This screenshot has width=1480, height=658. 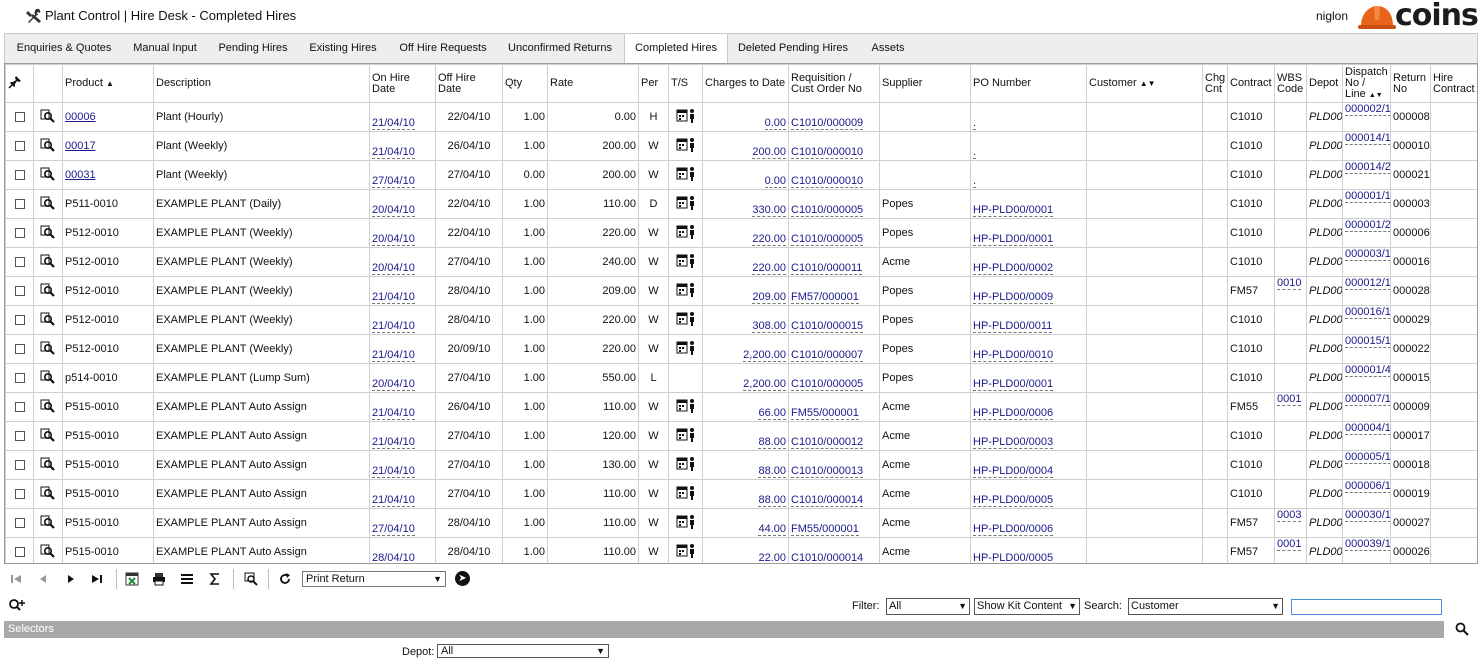 I want to click on tab-deleted-pending-hires: Deleted Pending Hires, so click(x=793, y=48).